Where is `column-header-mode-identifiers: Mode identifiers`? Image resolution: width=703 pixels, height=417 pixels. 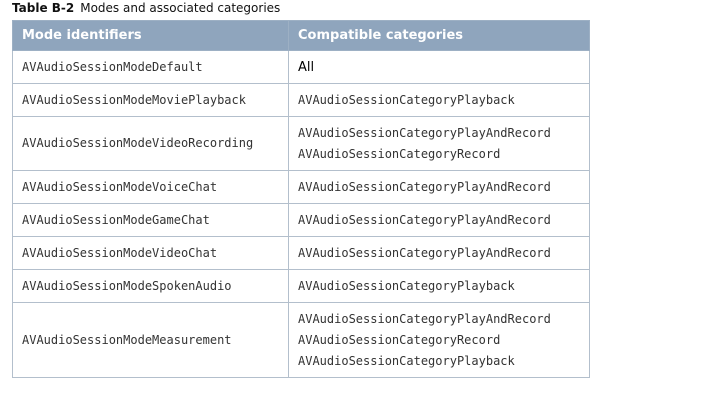 column-header-mode-identifiers: Mode identifiers is located at coordinates (150, 35).